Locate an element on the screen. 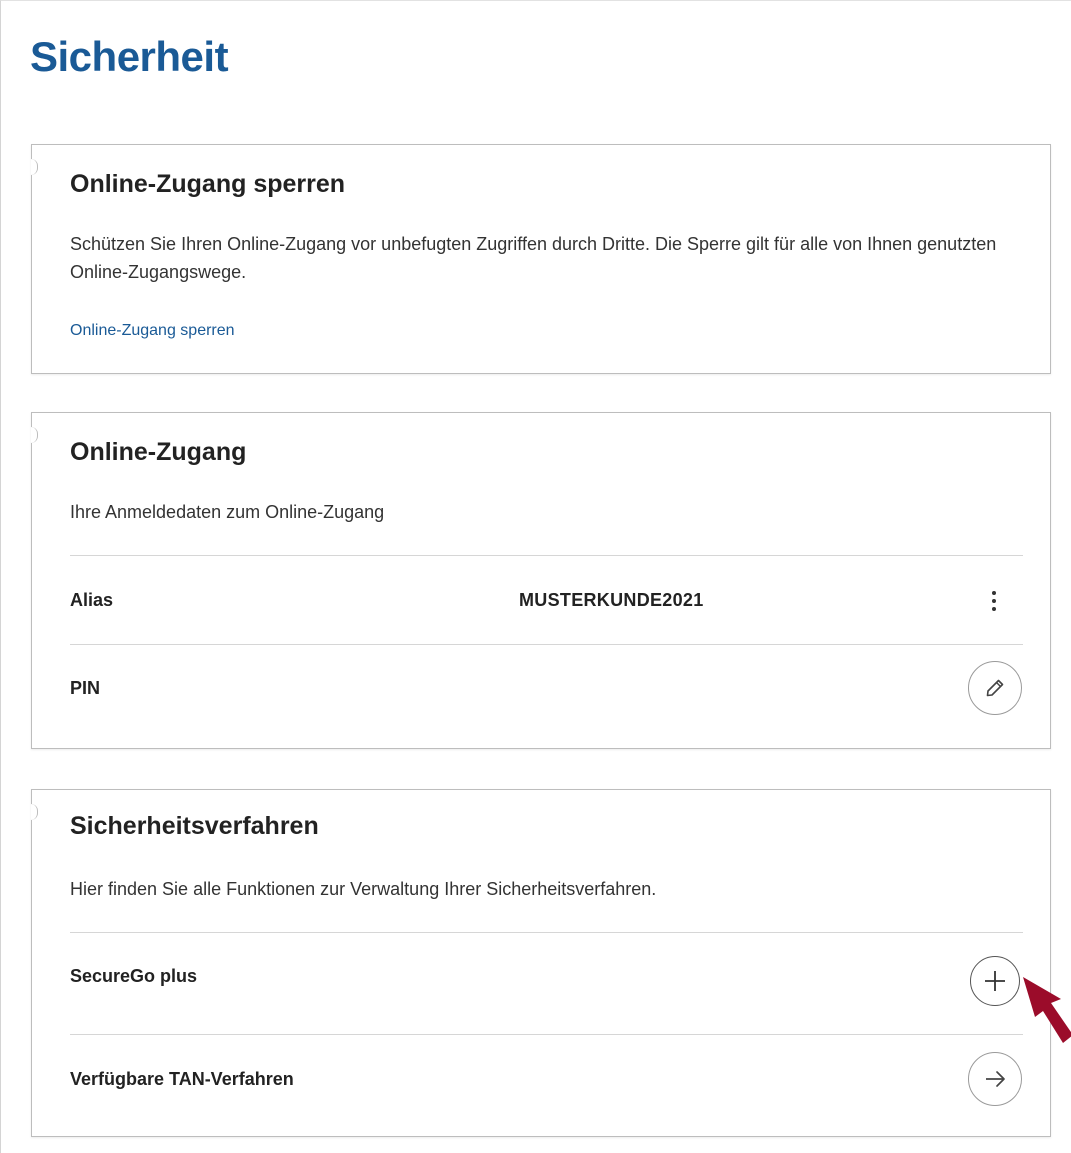 Image resolution: width=1071 pixels, height=1153 pixels. pencil-icon is located at coordinates (995, 688).